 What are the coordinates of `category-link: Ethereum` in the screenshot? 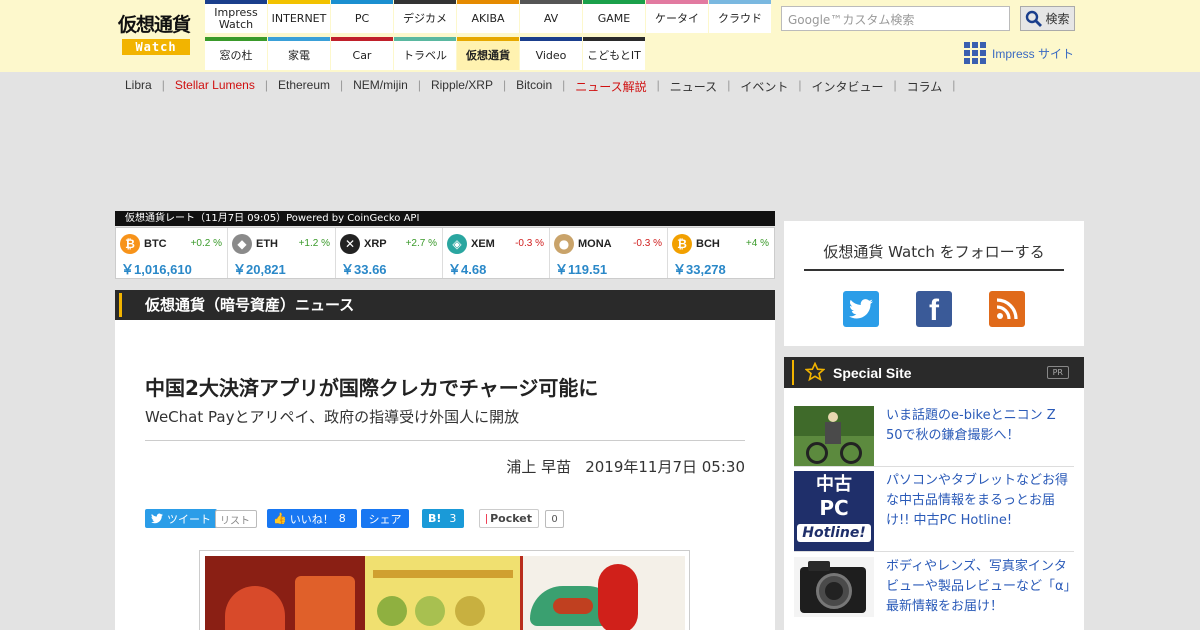 It's located at (304, 86).